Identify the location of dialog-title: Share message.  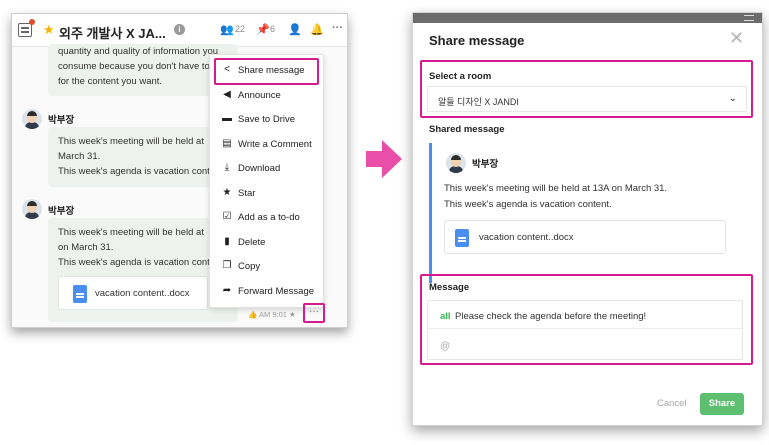
(477, 40).